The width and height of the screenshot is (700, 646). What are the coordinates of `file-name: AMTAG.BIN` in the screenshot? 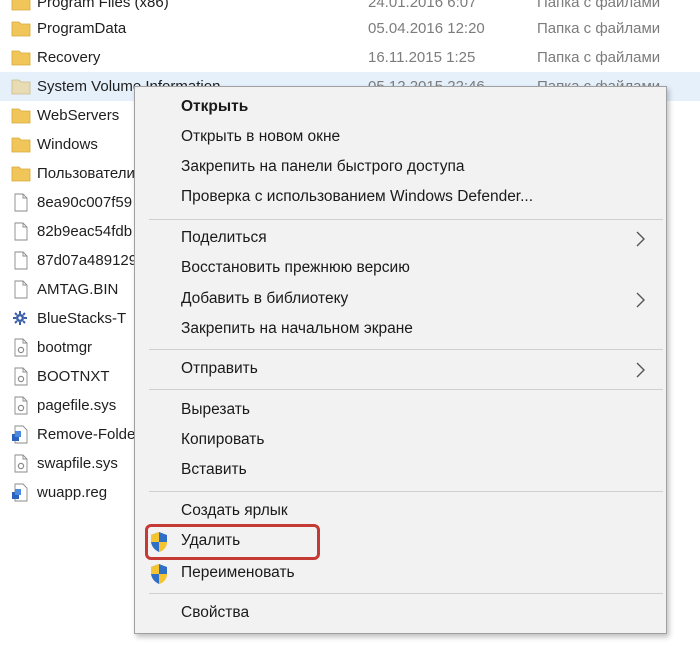 It's located at (78, 289).